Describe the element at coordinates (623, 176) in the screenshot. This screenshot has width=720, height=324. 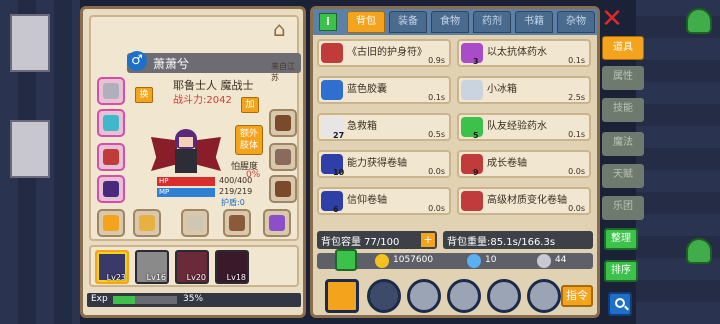
I see `side-tab-talent: 天赋` at that location.